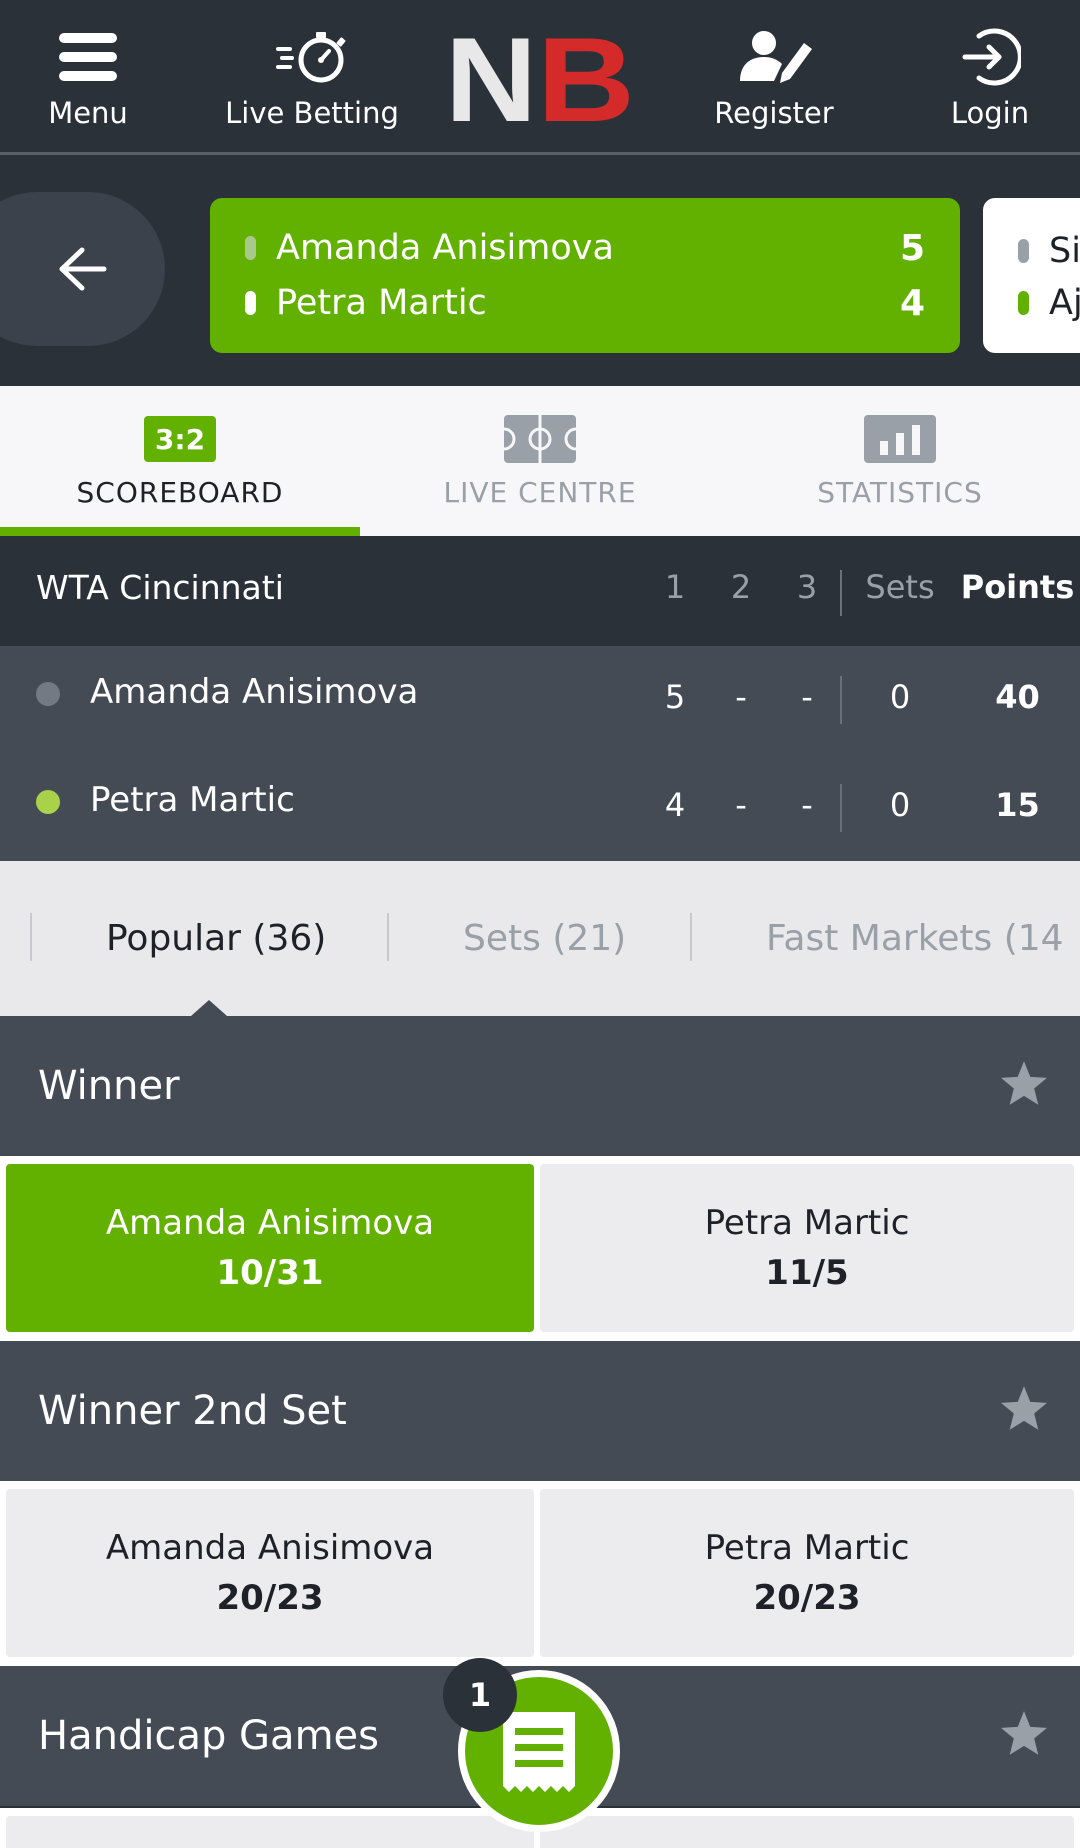 The height and width of the screenshot is (1848, 1080). Describe the element at coordinates (675, 805) in the screenshot. I see `set1-score: 4` at that location.